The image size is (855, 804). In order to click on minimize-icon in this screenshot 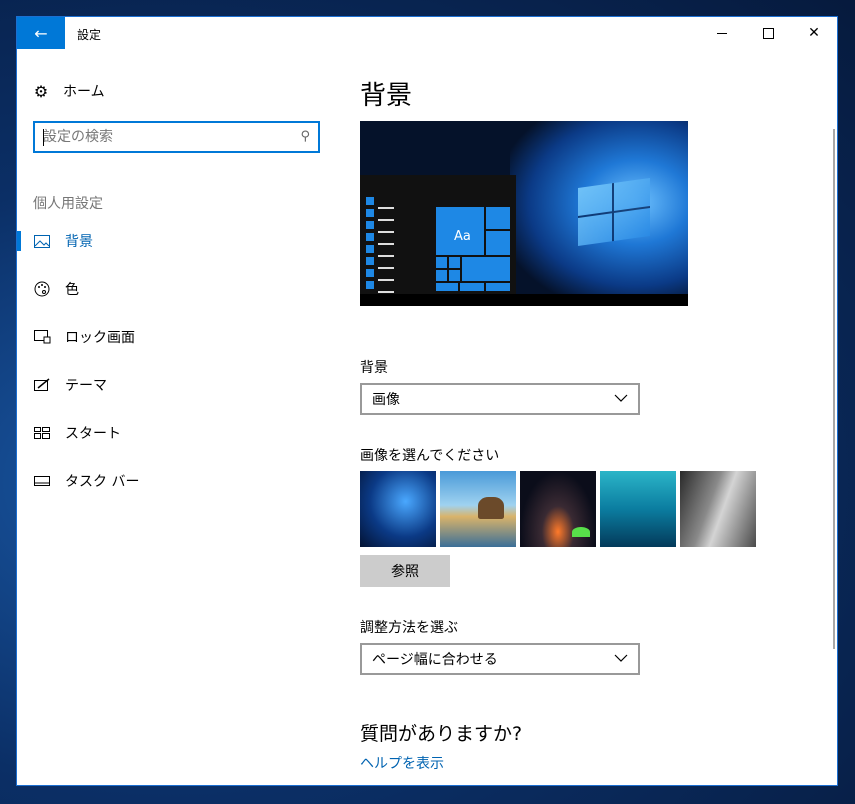, I will do `click(722, 33)`.